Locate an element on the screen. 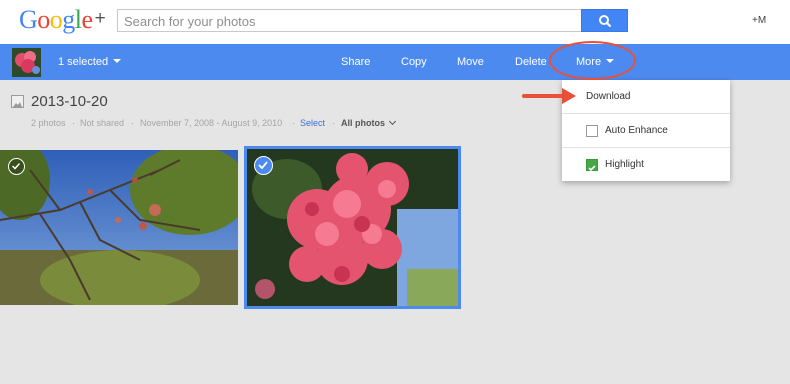 The width and height of the screenshot is (790, 384). auto-enhance-checkbox is located at coordinates (592, 131).